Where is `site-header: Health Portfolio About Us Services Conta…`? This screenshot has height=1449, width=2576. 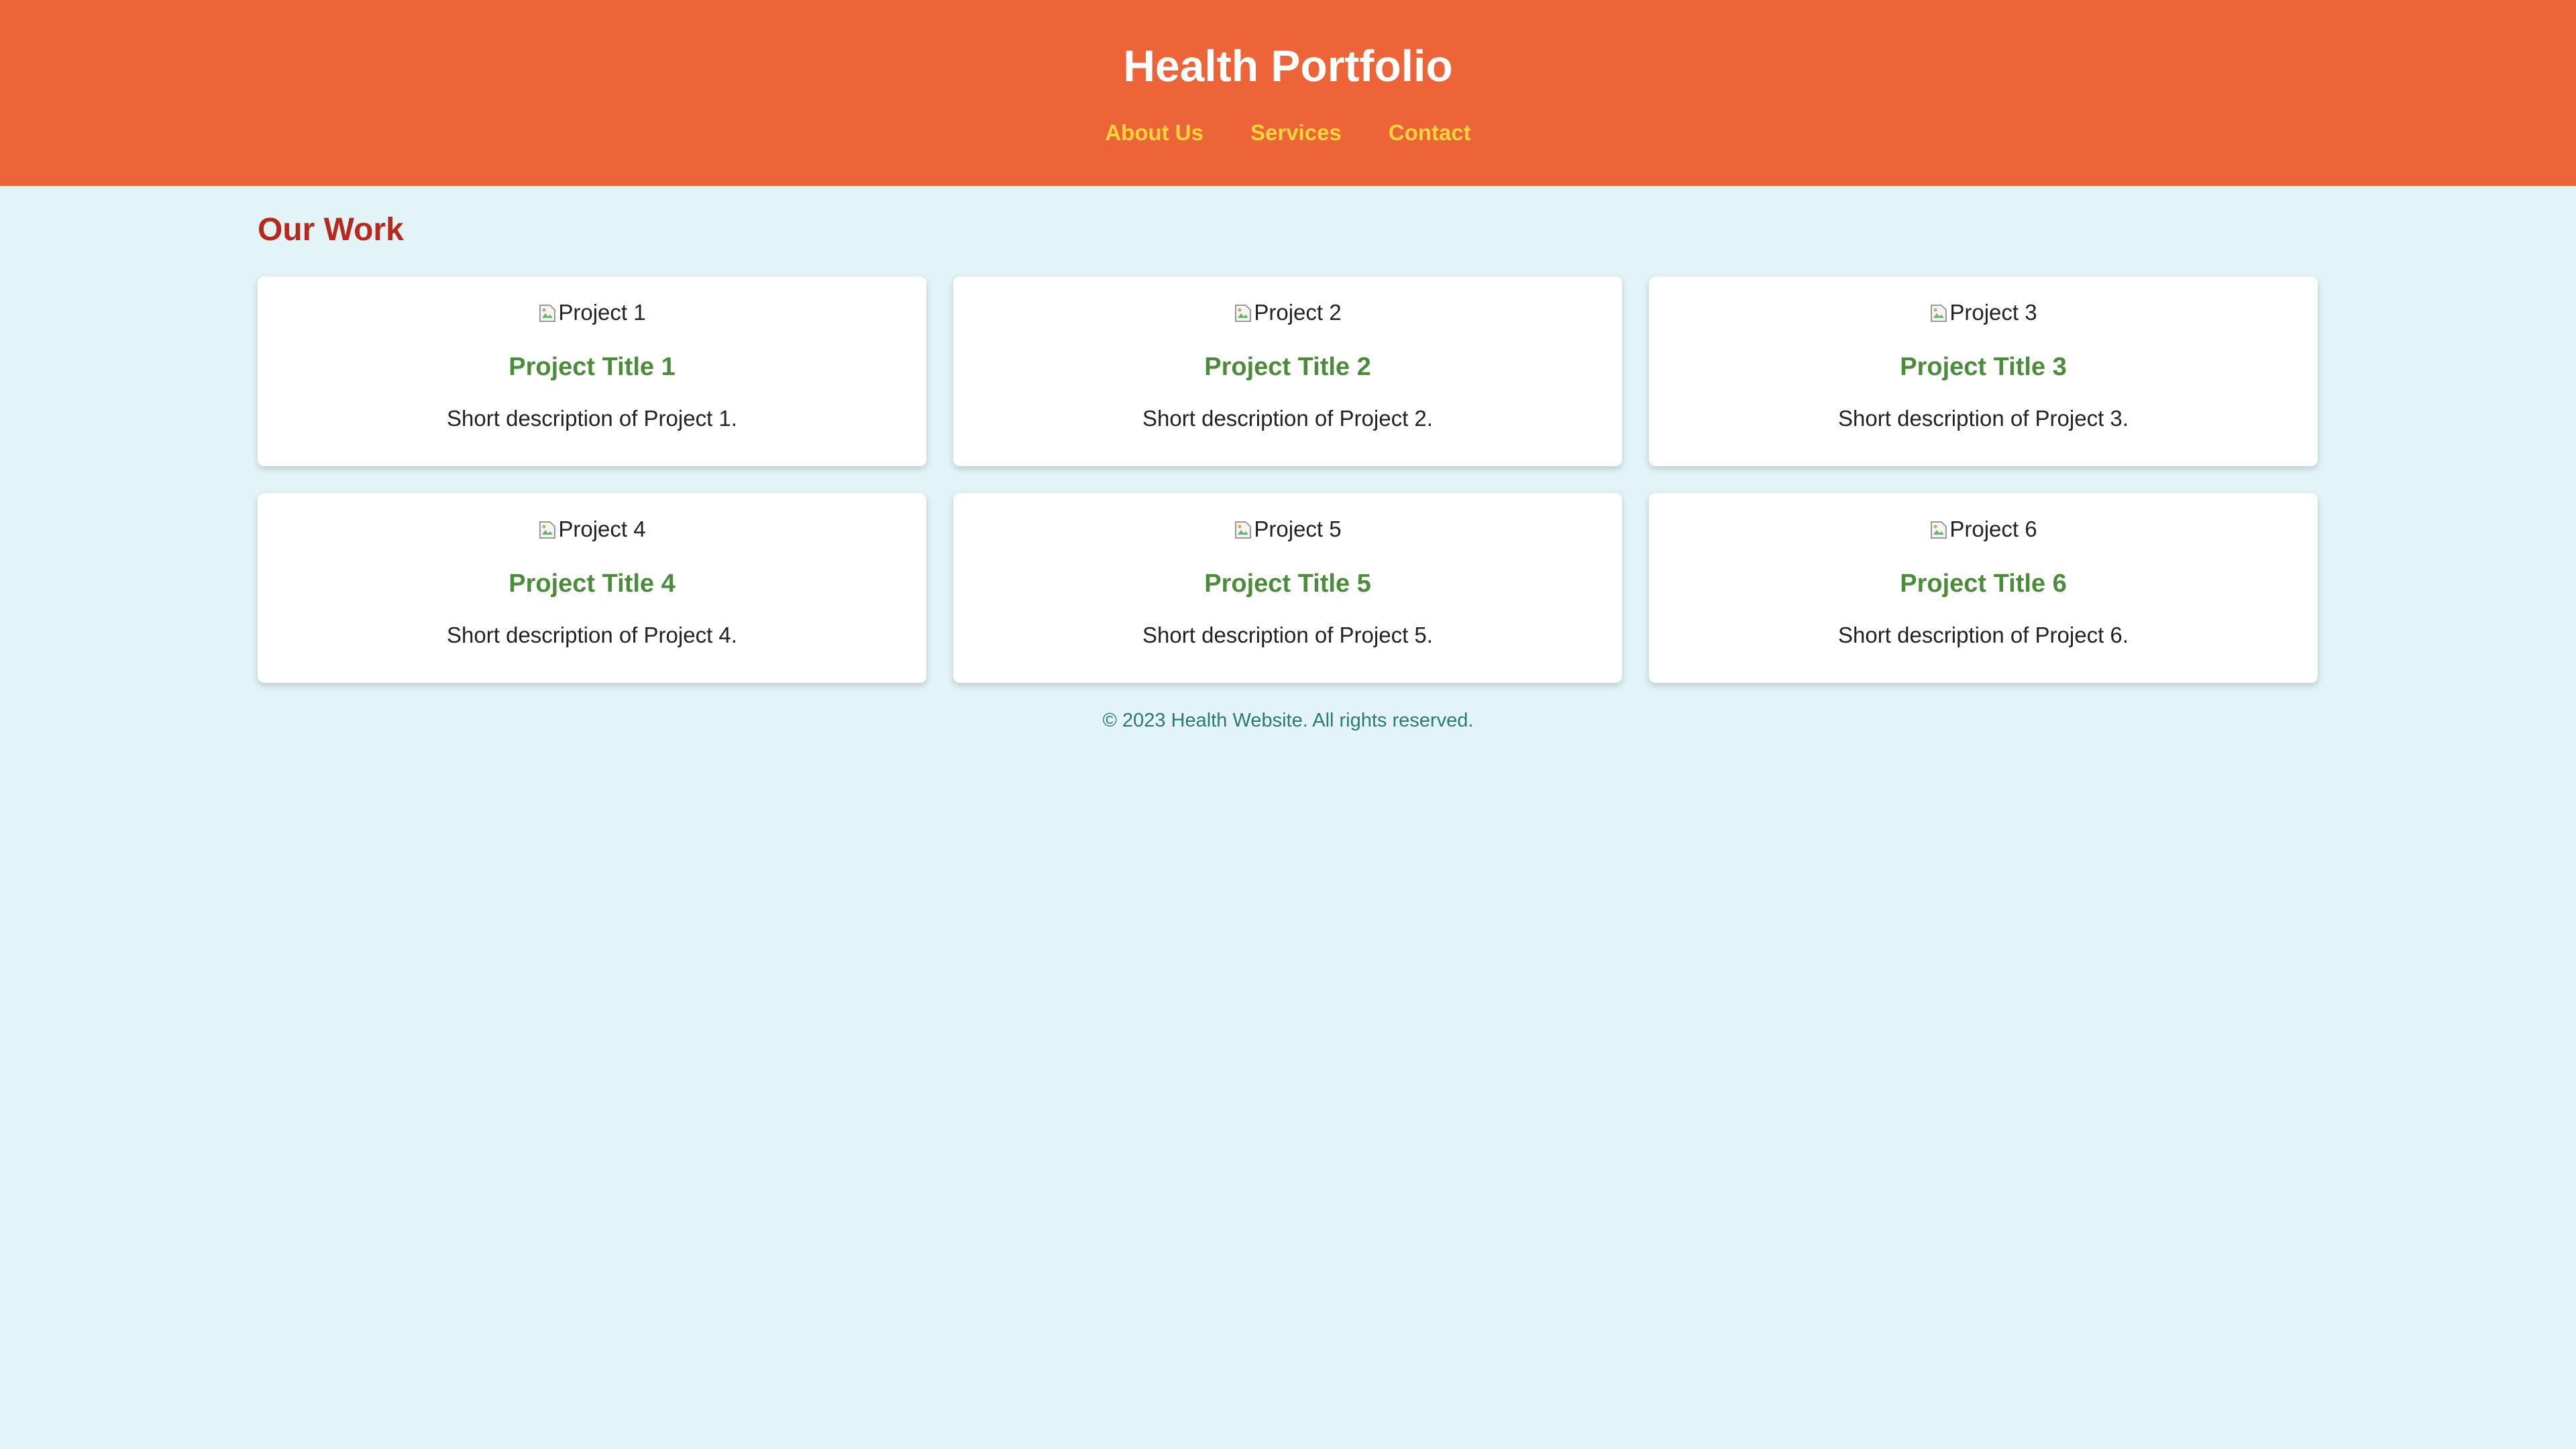 site-header: Health Portfolio About Us Services Conta… is located at coordinates (1288, 93).